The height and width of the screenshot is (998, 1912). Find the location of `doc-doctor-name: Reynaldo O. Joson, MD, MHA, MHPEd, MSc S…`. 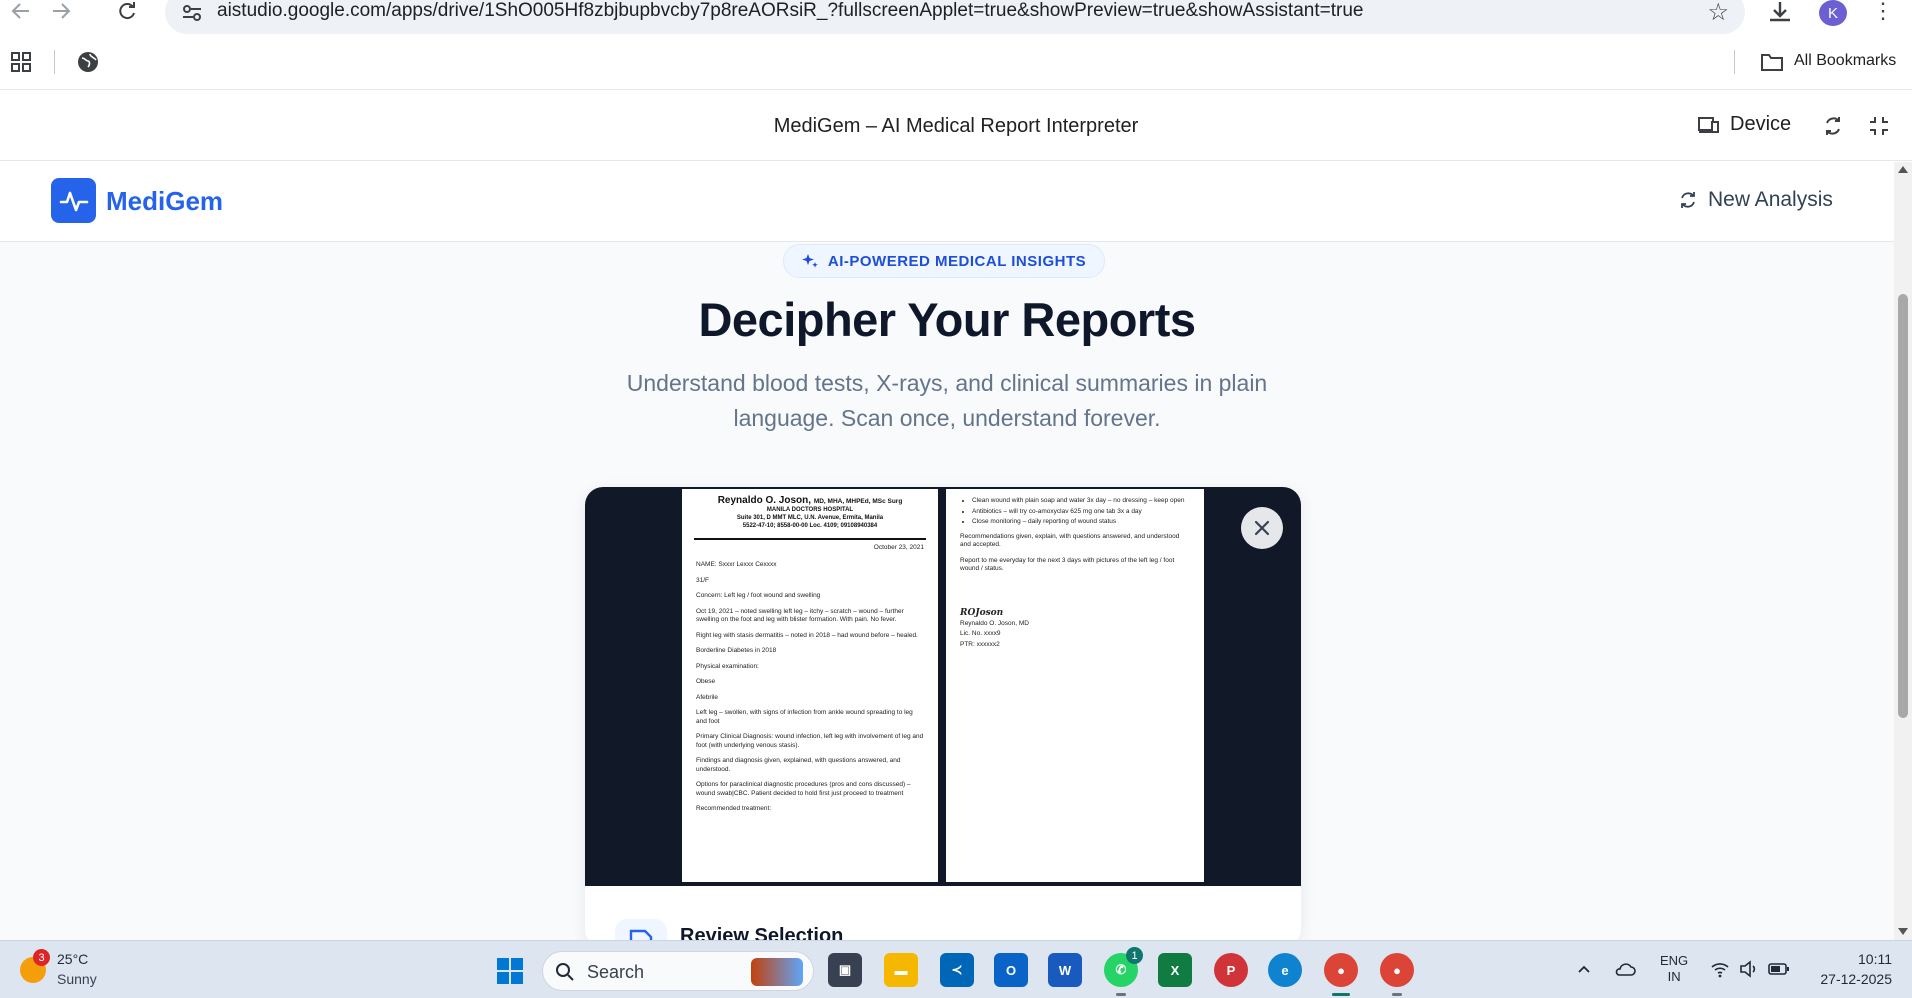

doc-doctor-name: Reynaldo O. Joson, MD, MHA, MHPEd, MSc S… is located at coordinates (810, 500).